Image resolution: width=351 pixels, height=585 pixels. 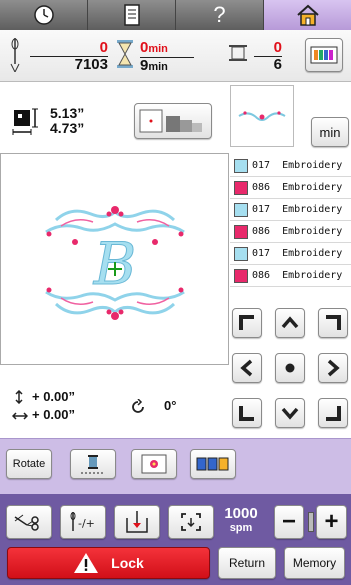 I want to click on thumbnail-design-image, so click(x=262, y=116).